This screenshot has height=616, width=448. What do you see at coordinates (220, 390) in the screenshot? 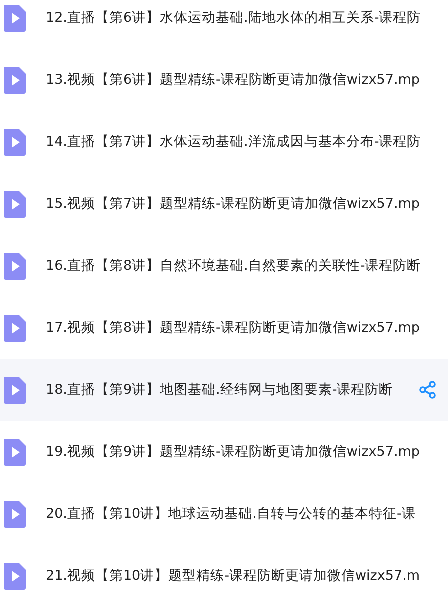
I see `file-name: 18.直播【第9讲】地图基础.经纬网与地图要素-课程防断` at bounding box center [220, 390].